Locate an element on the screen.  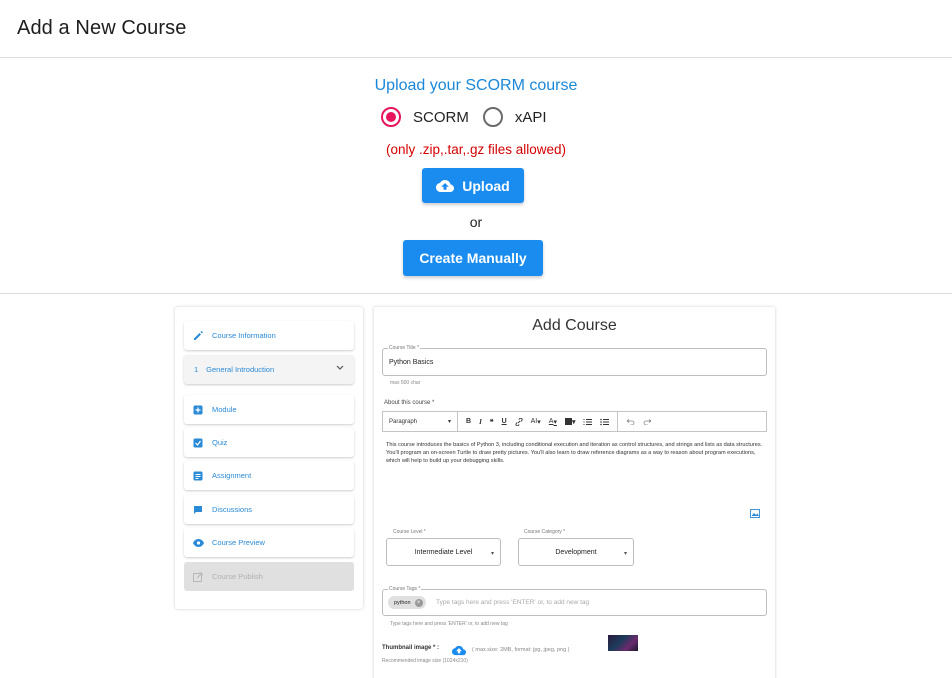
font-color-label: A is located at coordinates (551, 421).